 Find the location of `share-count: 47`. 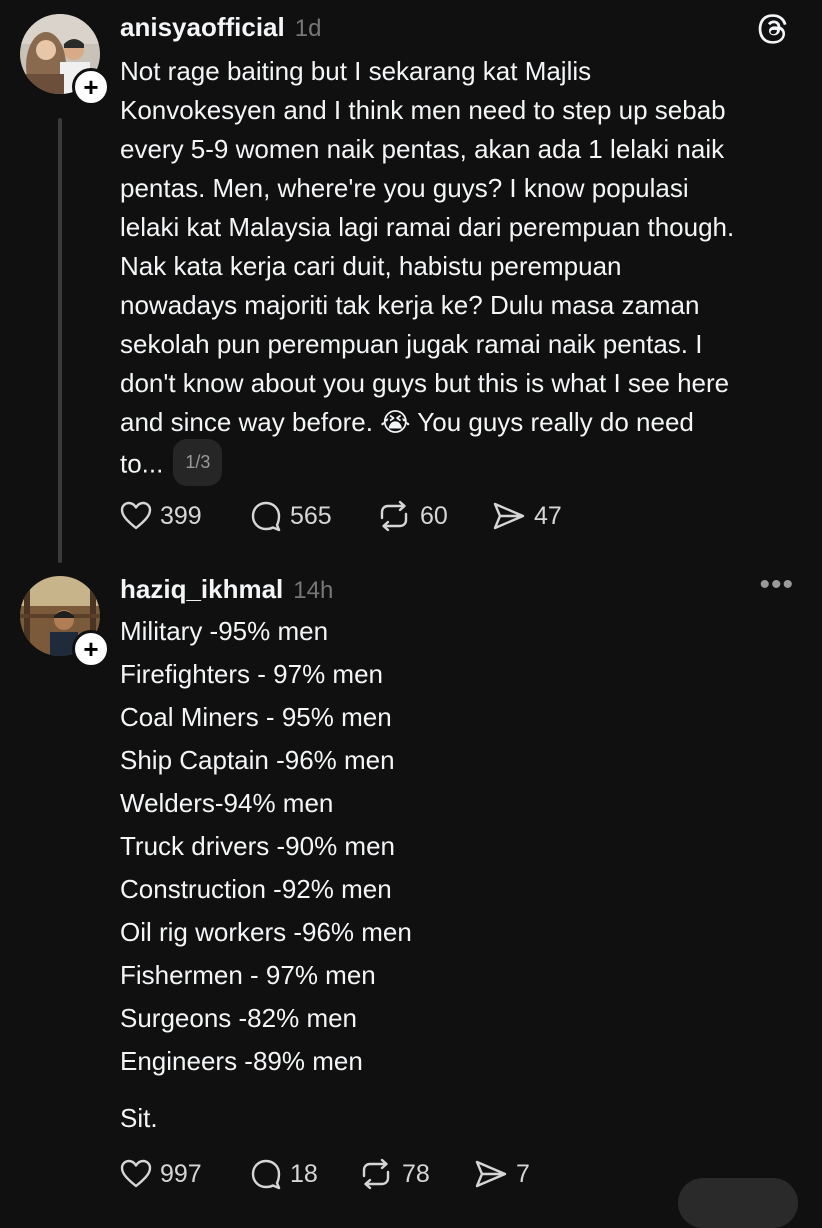

share-count: 47 is located at coordinates (548, 515).